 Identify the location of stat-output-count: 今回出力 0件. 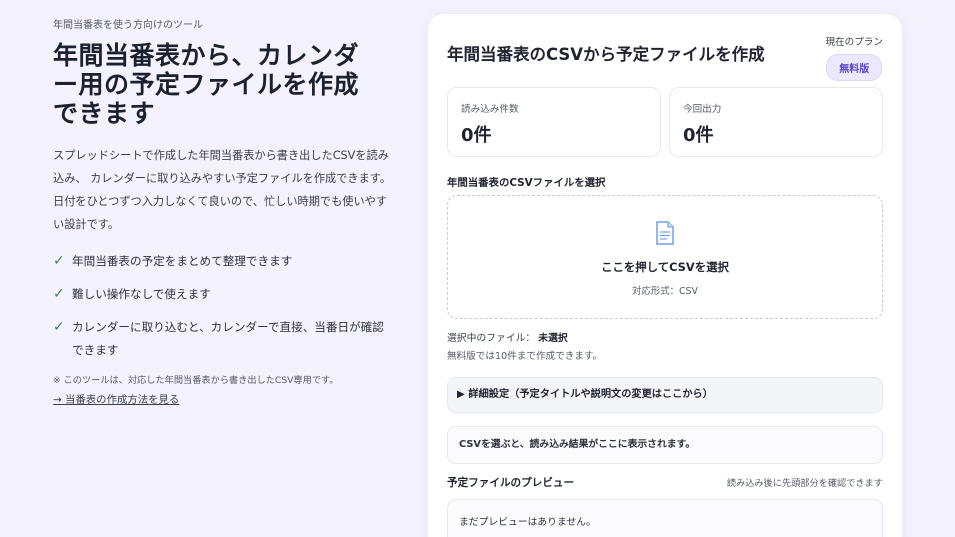
(776, 122).